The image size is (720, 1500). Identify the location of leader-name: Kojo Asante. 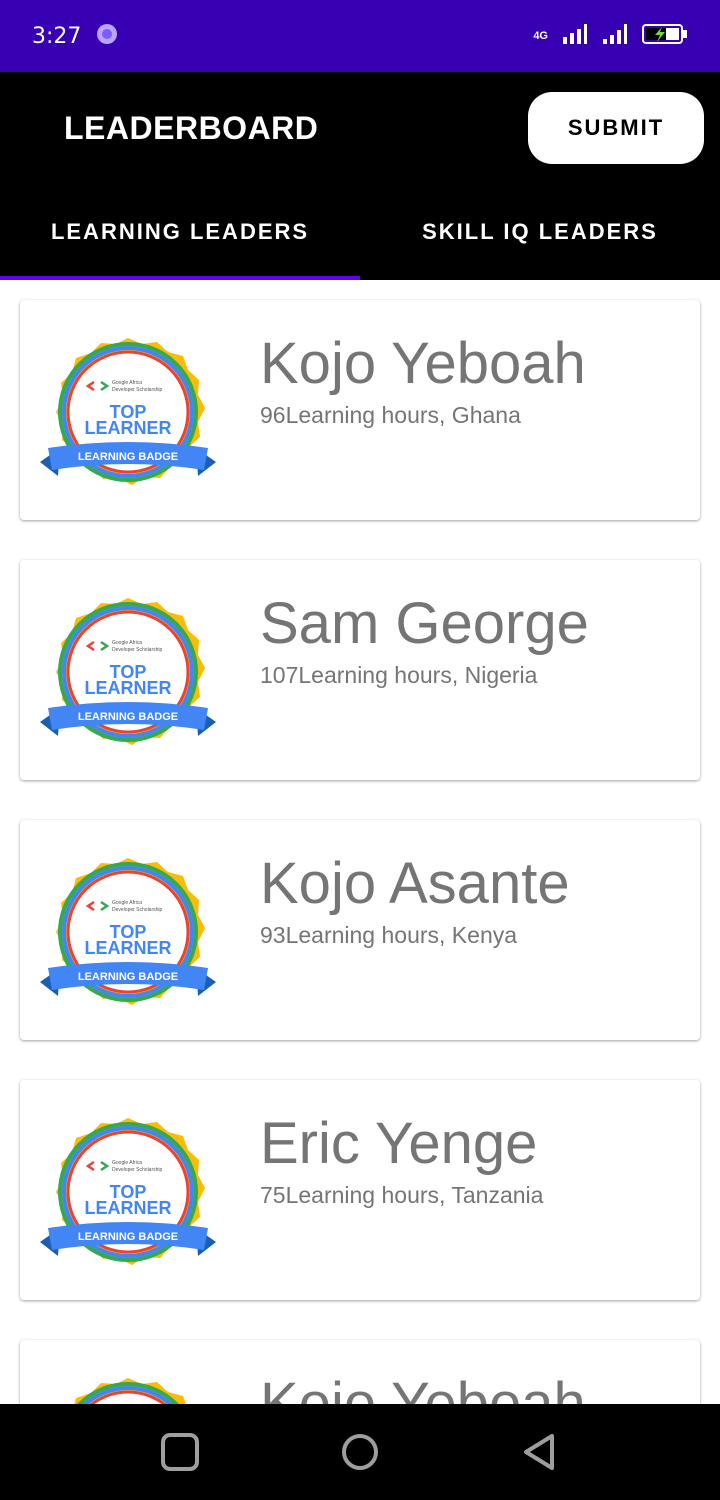
(415, 883).